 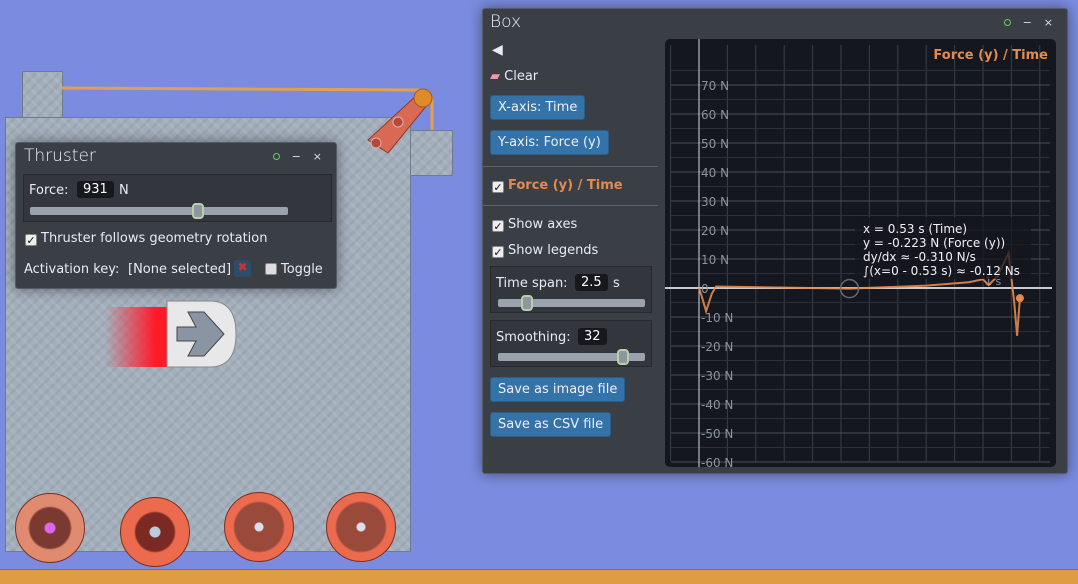 I want to click on clear-label: Clear, so click(x=521, y=76).